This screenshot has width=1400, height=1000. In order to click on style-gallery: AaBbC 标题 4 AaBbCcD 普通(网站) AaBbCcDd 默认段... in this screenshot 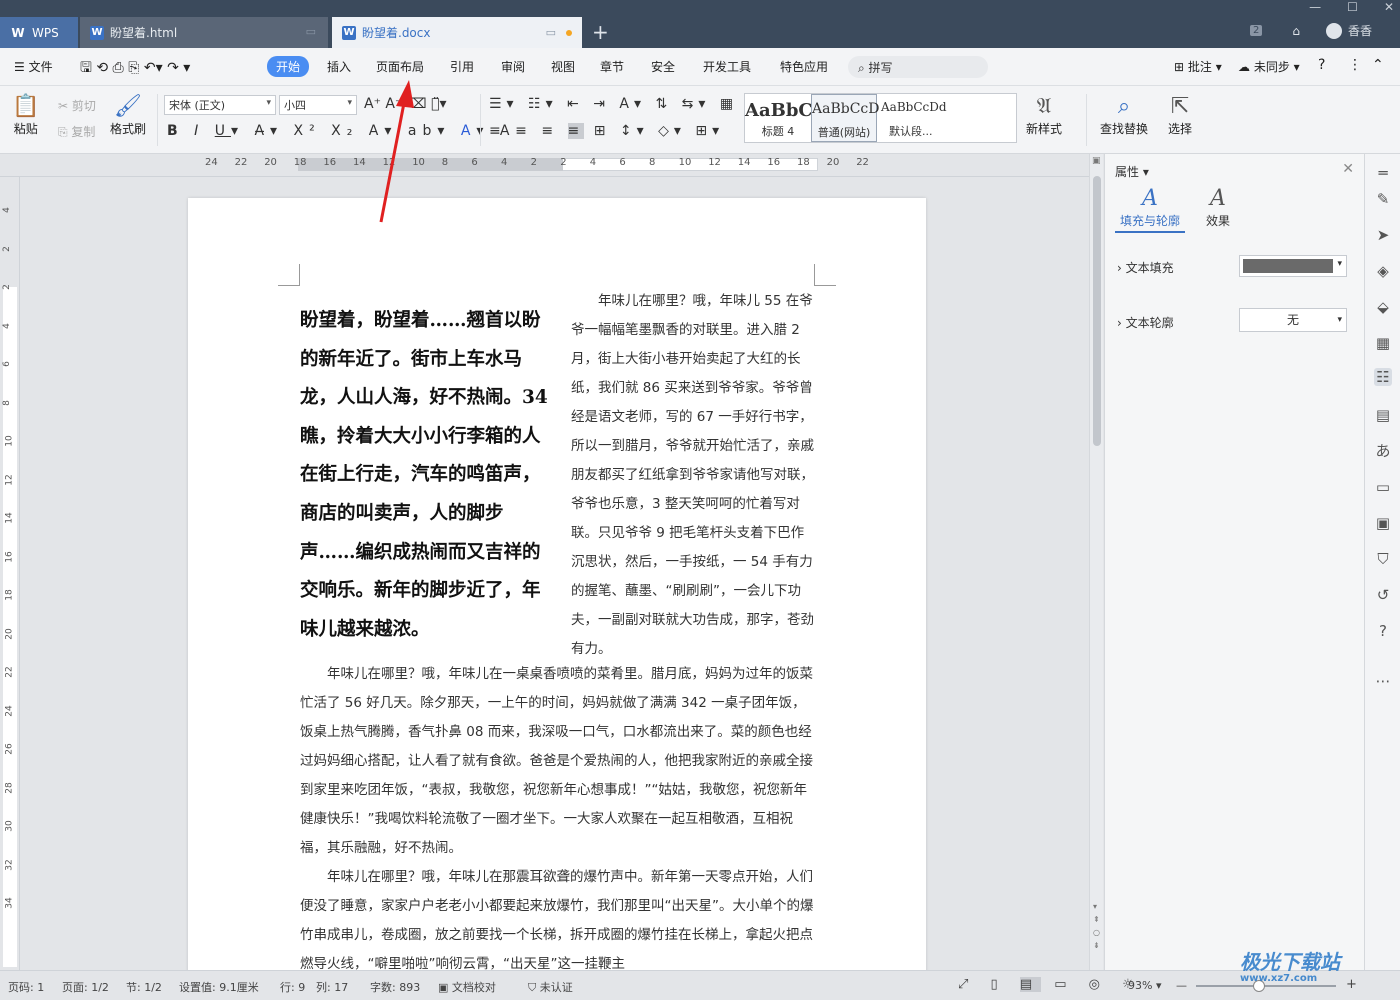, I will do `click(880, 118)`.